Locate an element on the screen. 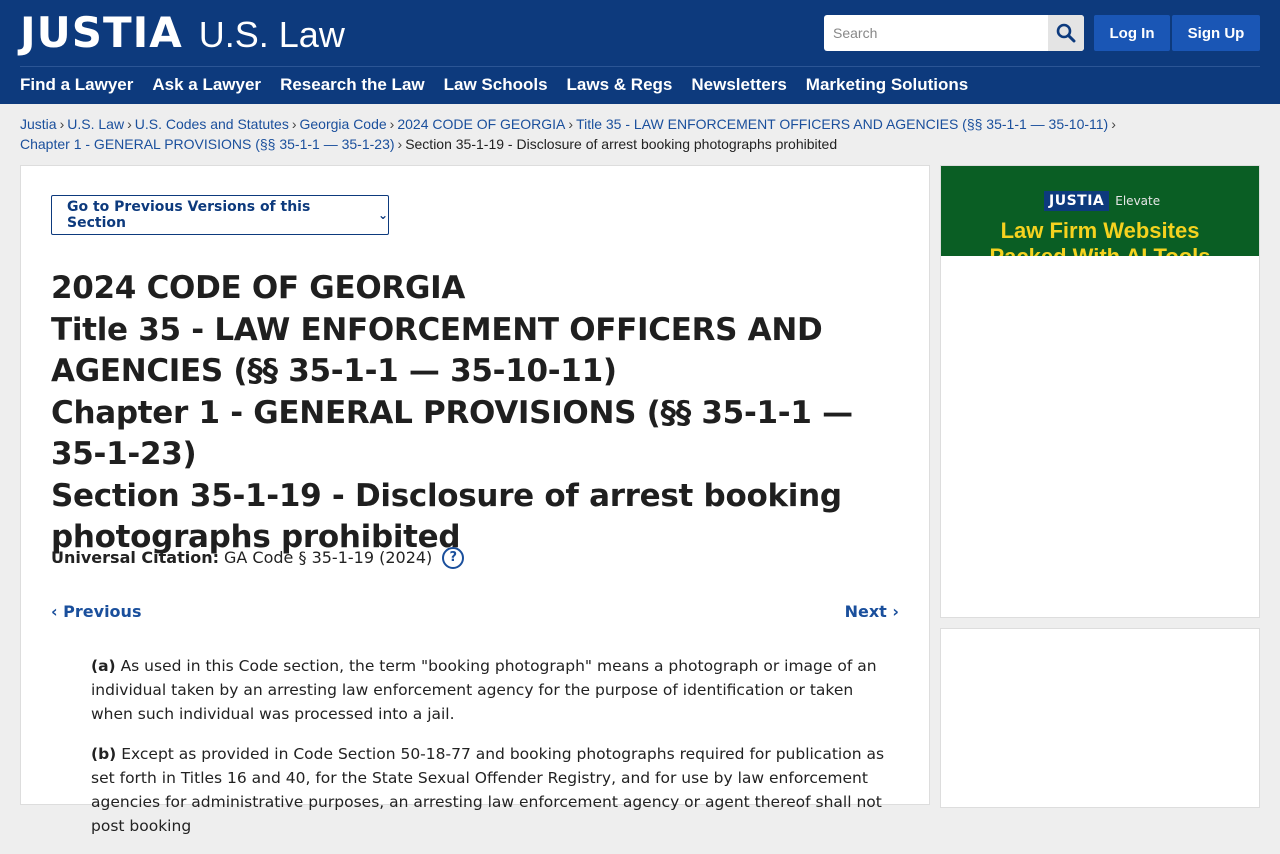 The height and width of the screenshot is (854, 1280). nav-research-the-law: Research the Law is located at coordinates (352, 85).